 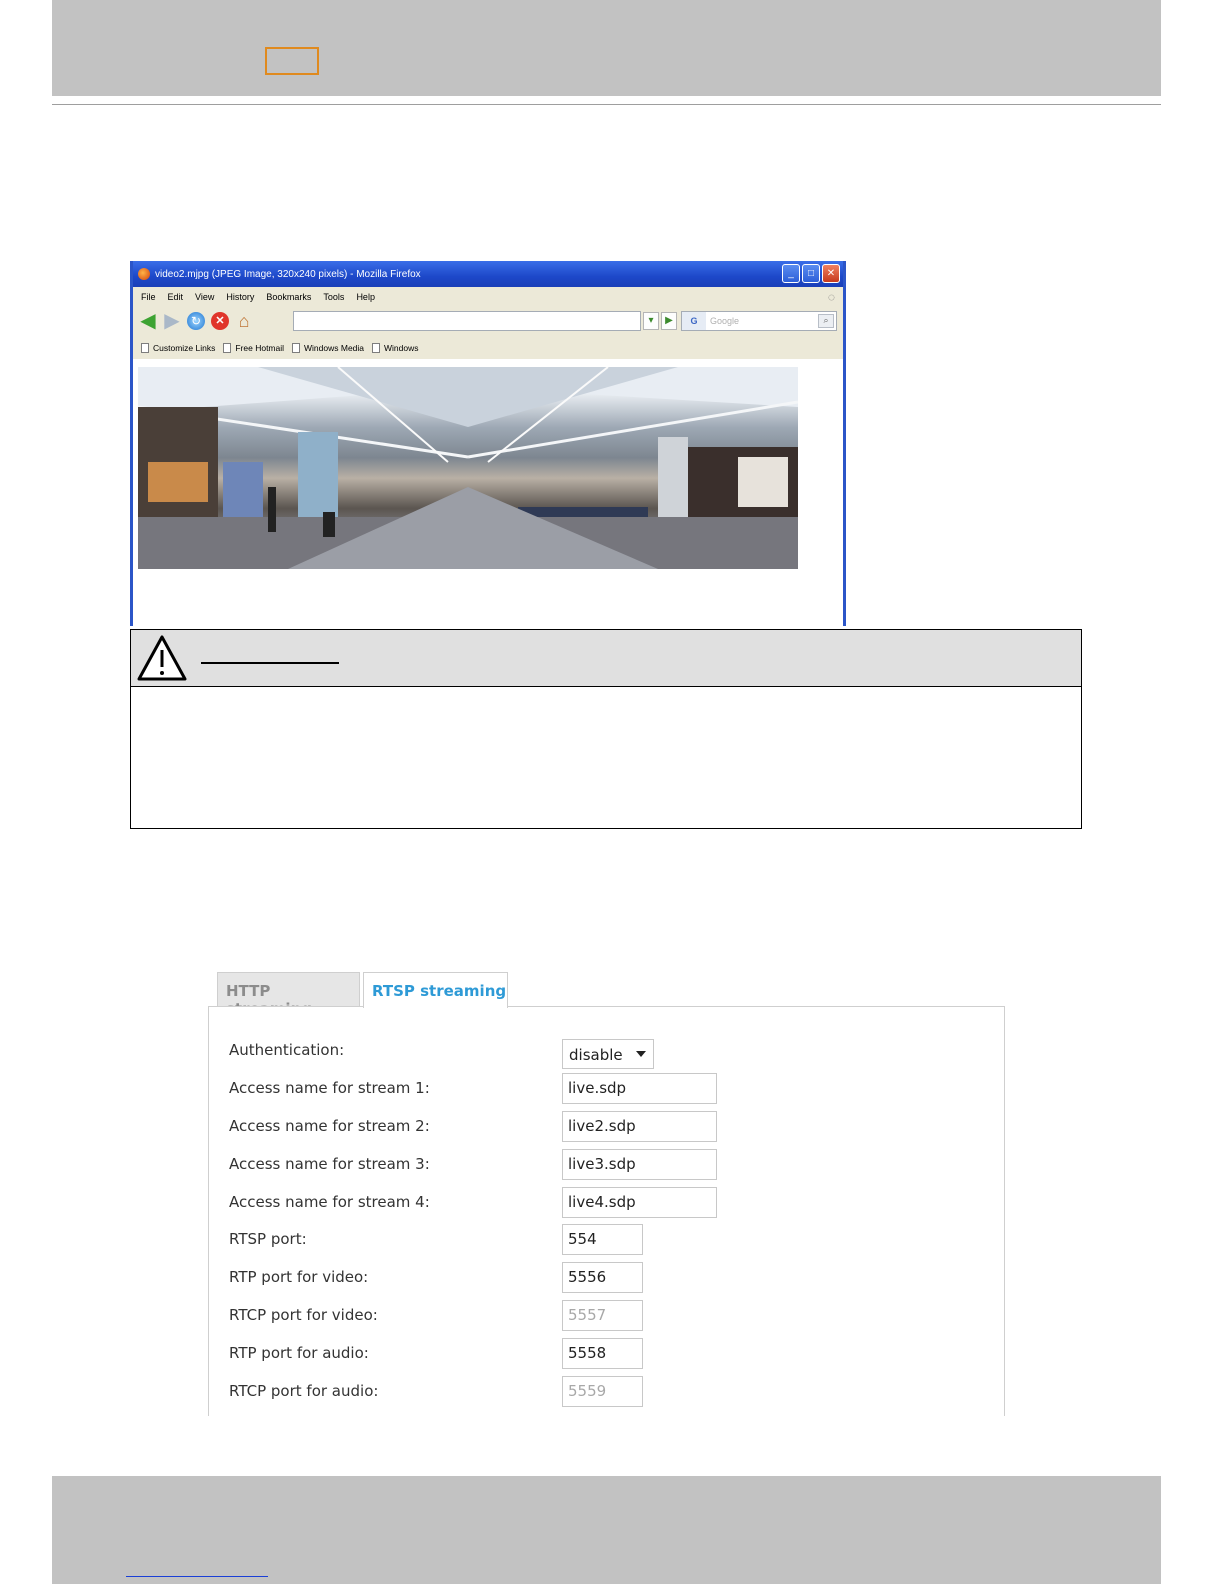 What do you see at coordinates (148, 297) in the screenshot?
I see `menu-file: File` at bounding box center [148, 297].